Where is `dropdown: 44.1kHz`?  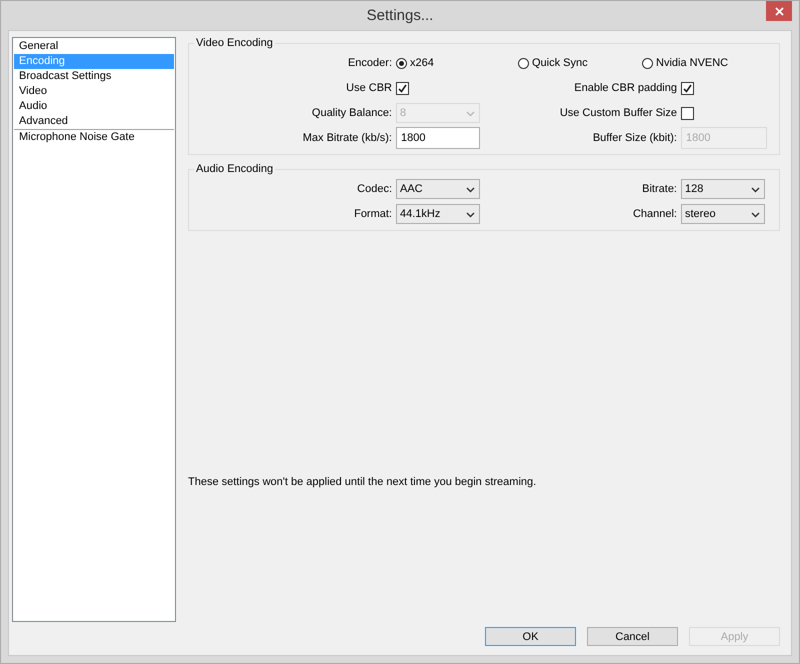
dropdown: 44.1kHz is located at coordinates (438, 214).